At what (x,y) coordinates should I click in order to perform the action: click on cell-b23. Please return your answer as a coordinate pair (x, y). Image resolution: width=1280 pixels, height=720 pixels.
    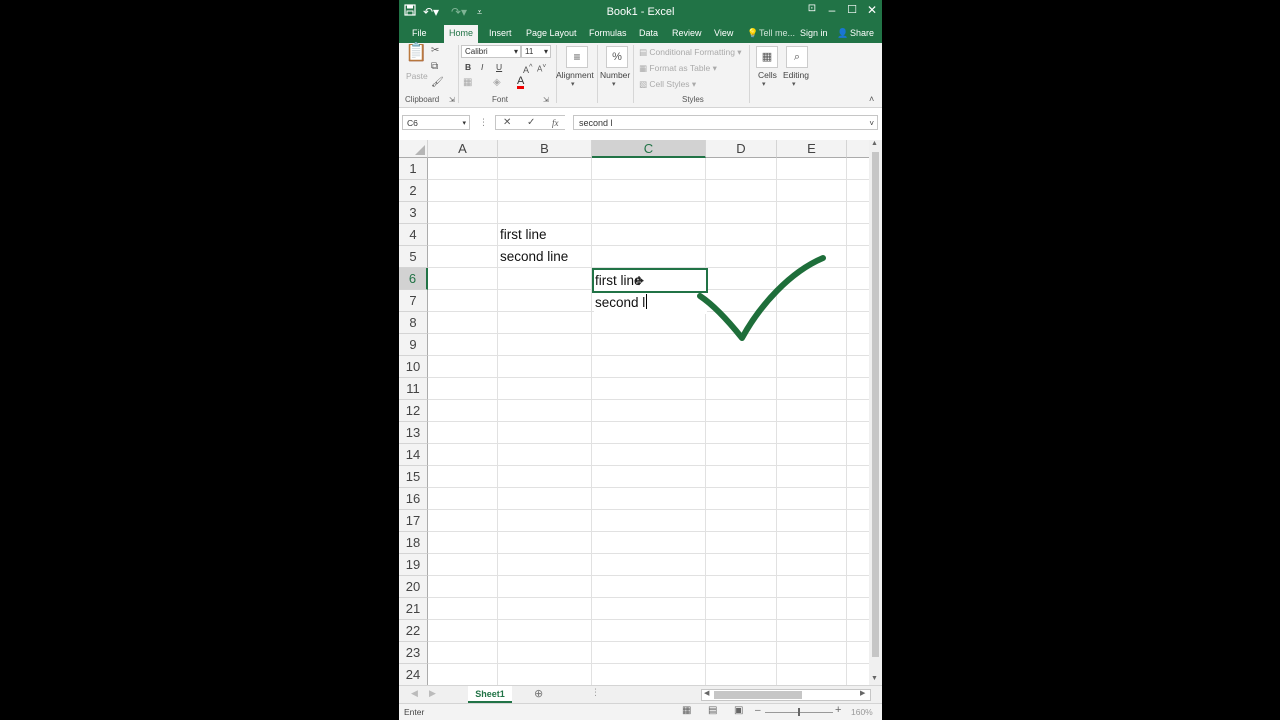
    Looking at the image, I should click on (545, 653).